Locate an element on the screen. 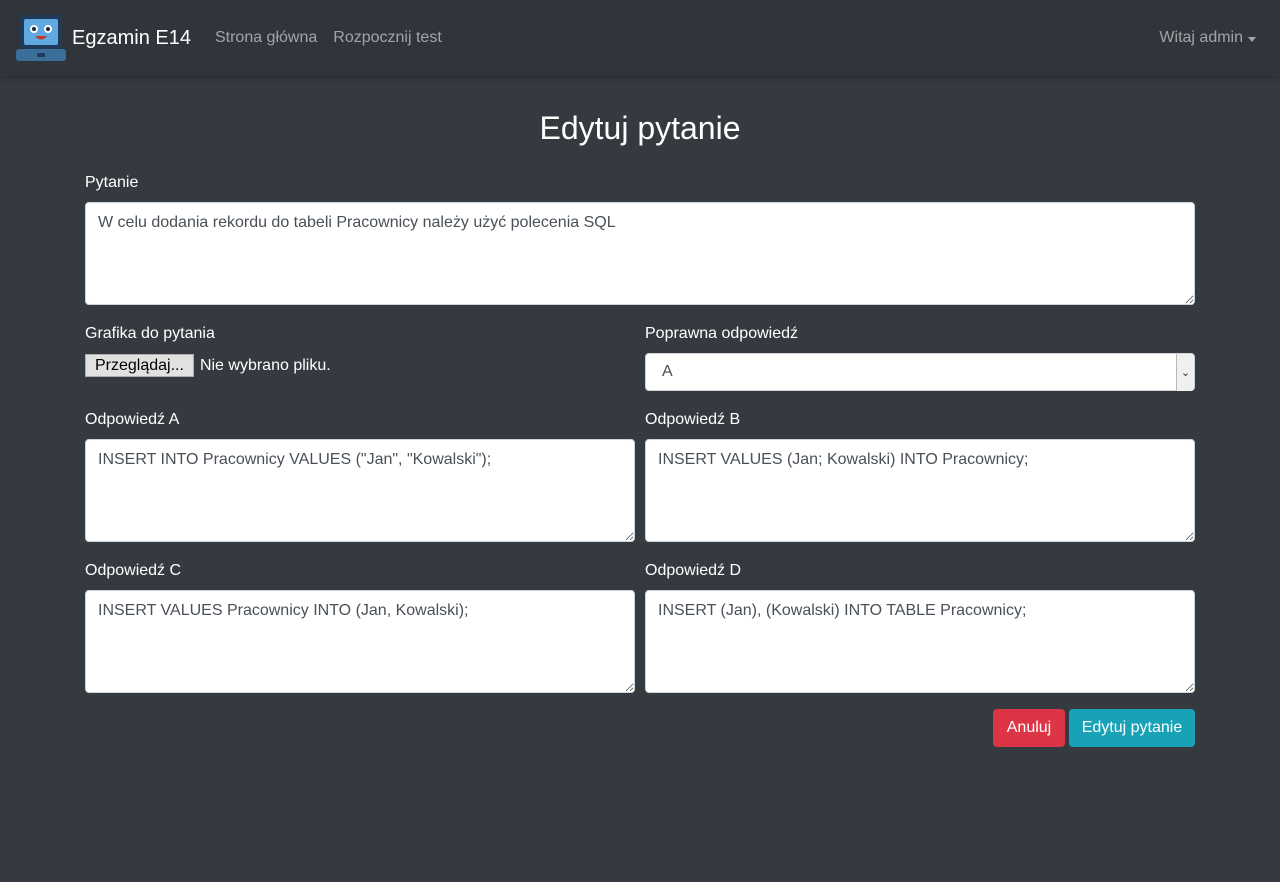 The image size is (1280, 882). nav-link-start-test: Rozpocznij test is located at coordinates (387, 38).